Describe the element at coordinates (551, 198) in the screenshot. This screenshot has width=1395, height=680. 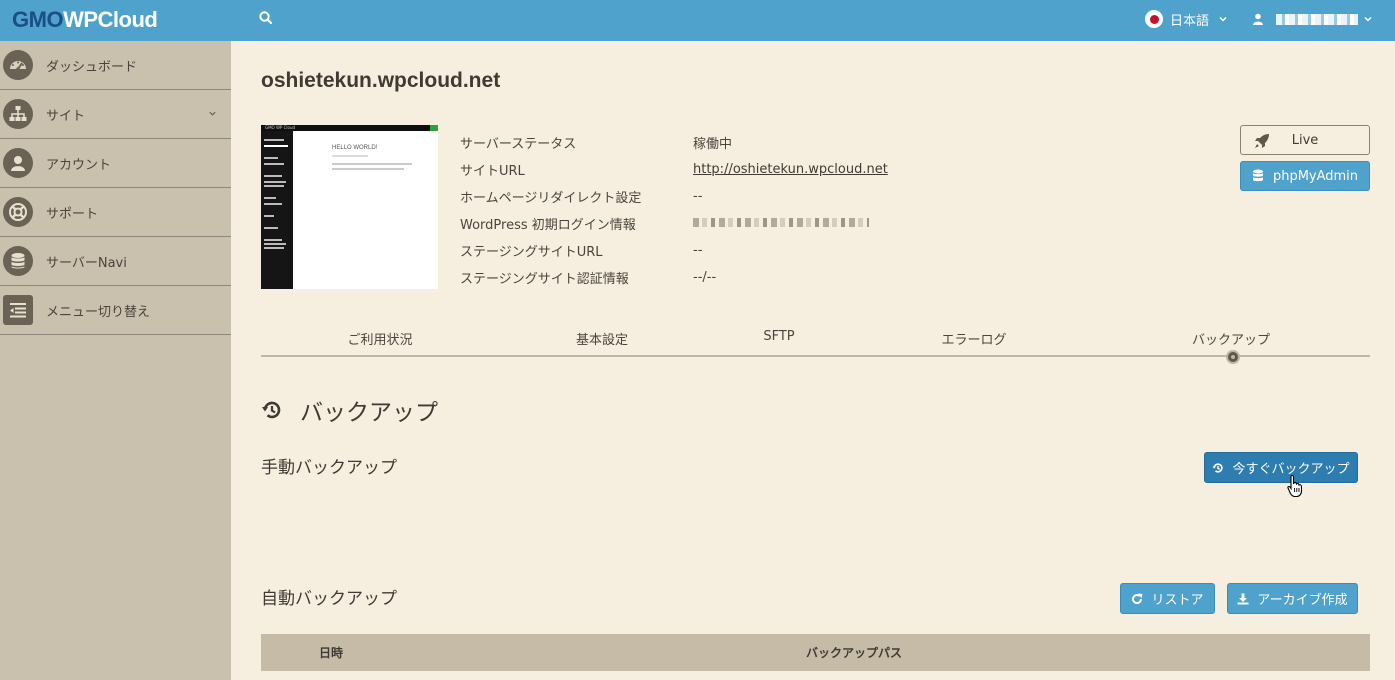
I see `info-key: ホームページリダイレクト設定` at that location.